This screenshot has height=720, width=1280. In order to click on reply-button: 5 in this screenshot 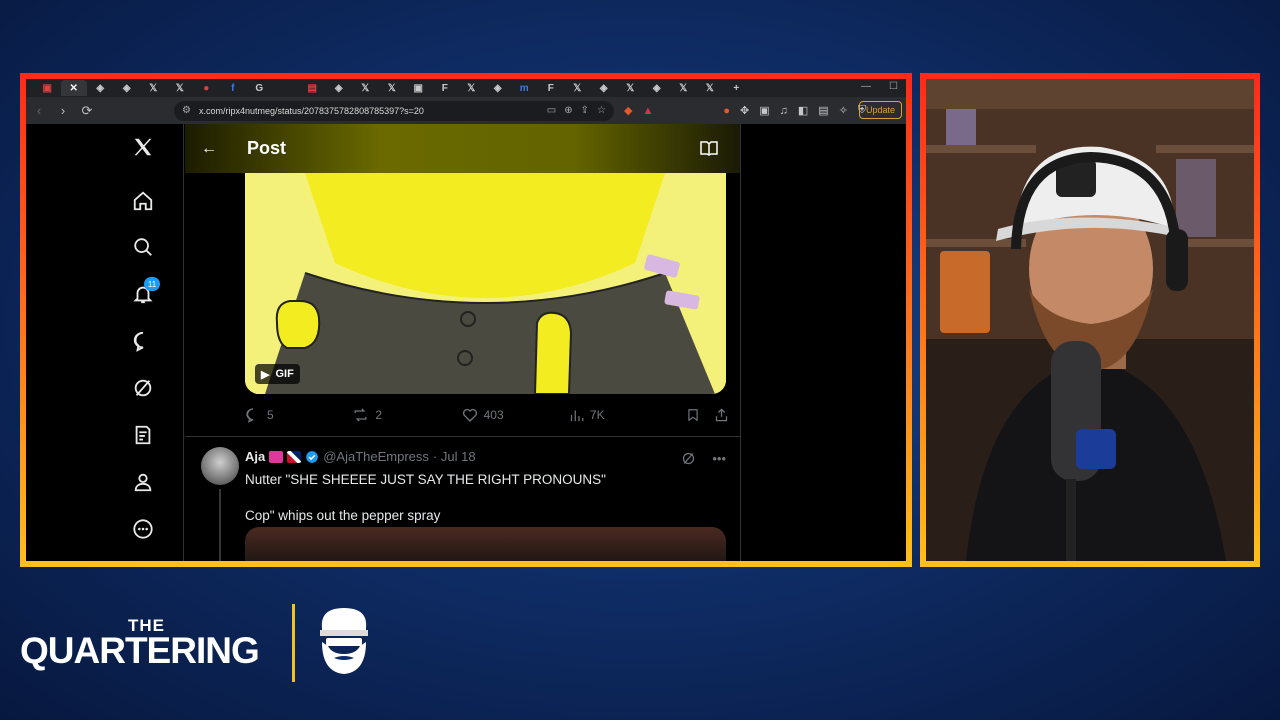, I will do `click(298, 415)`.